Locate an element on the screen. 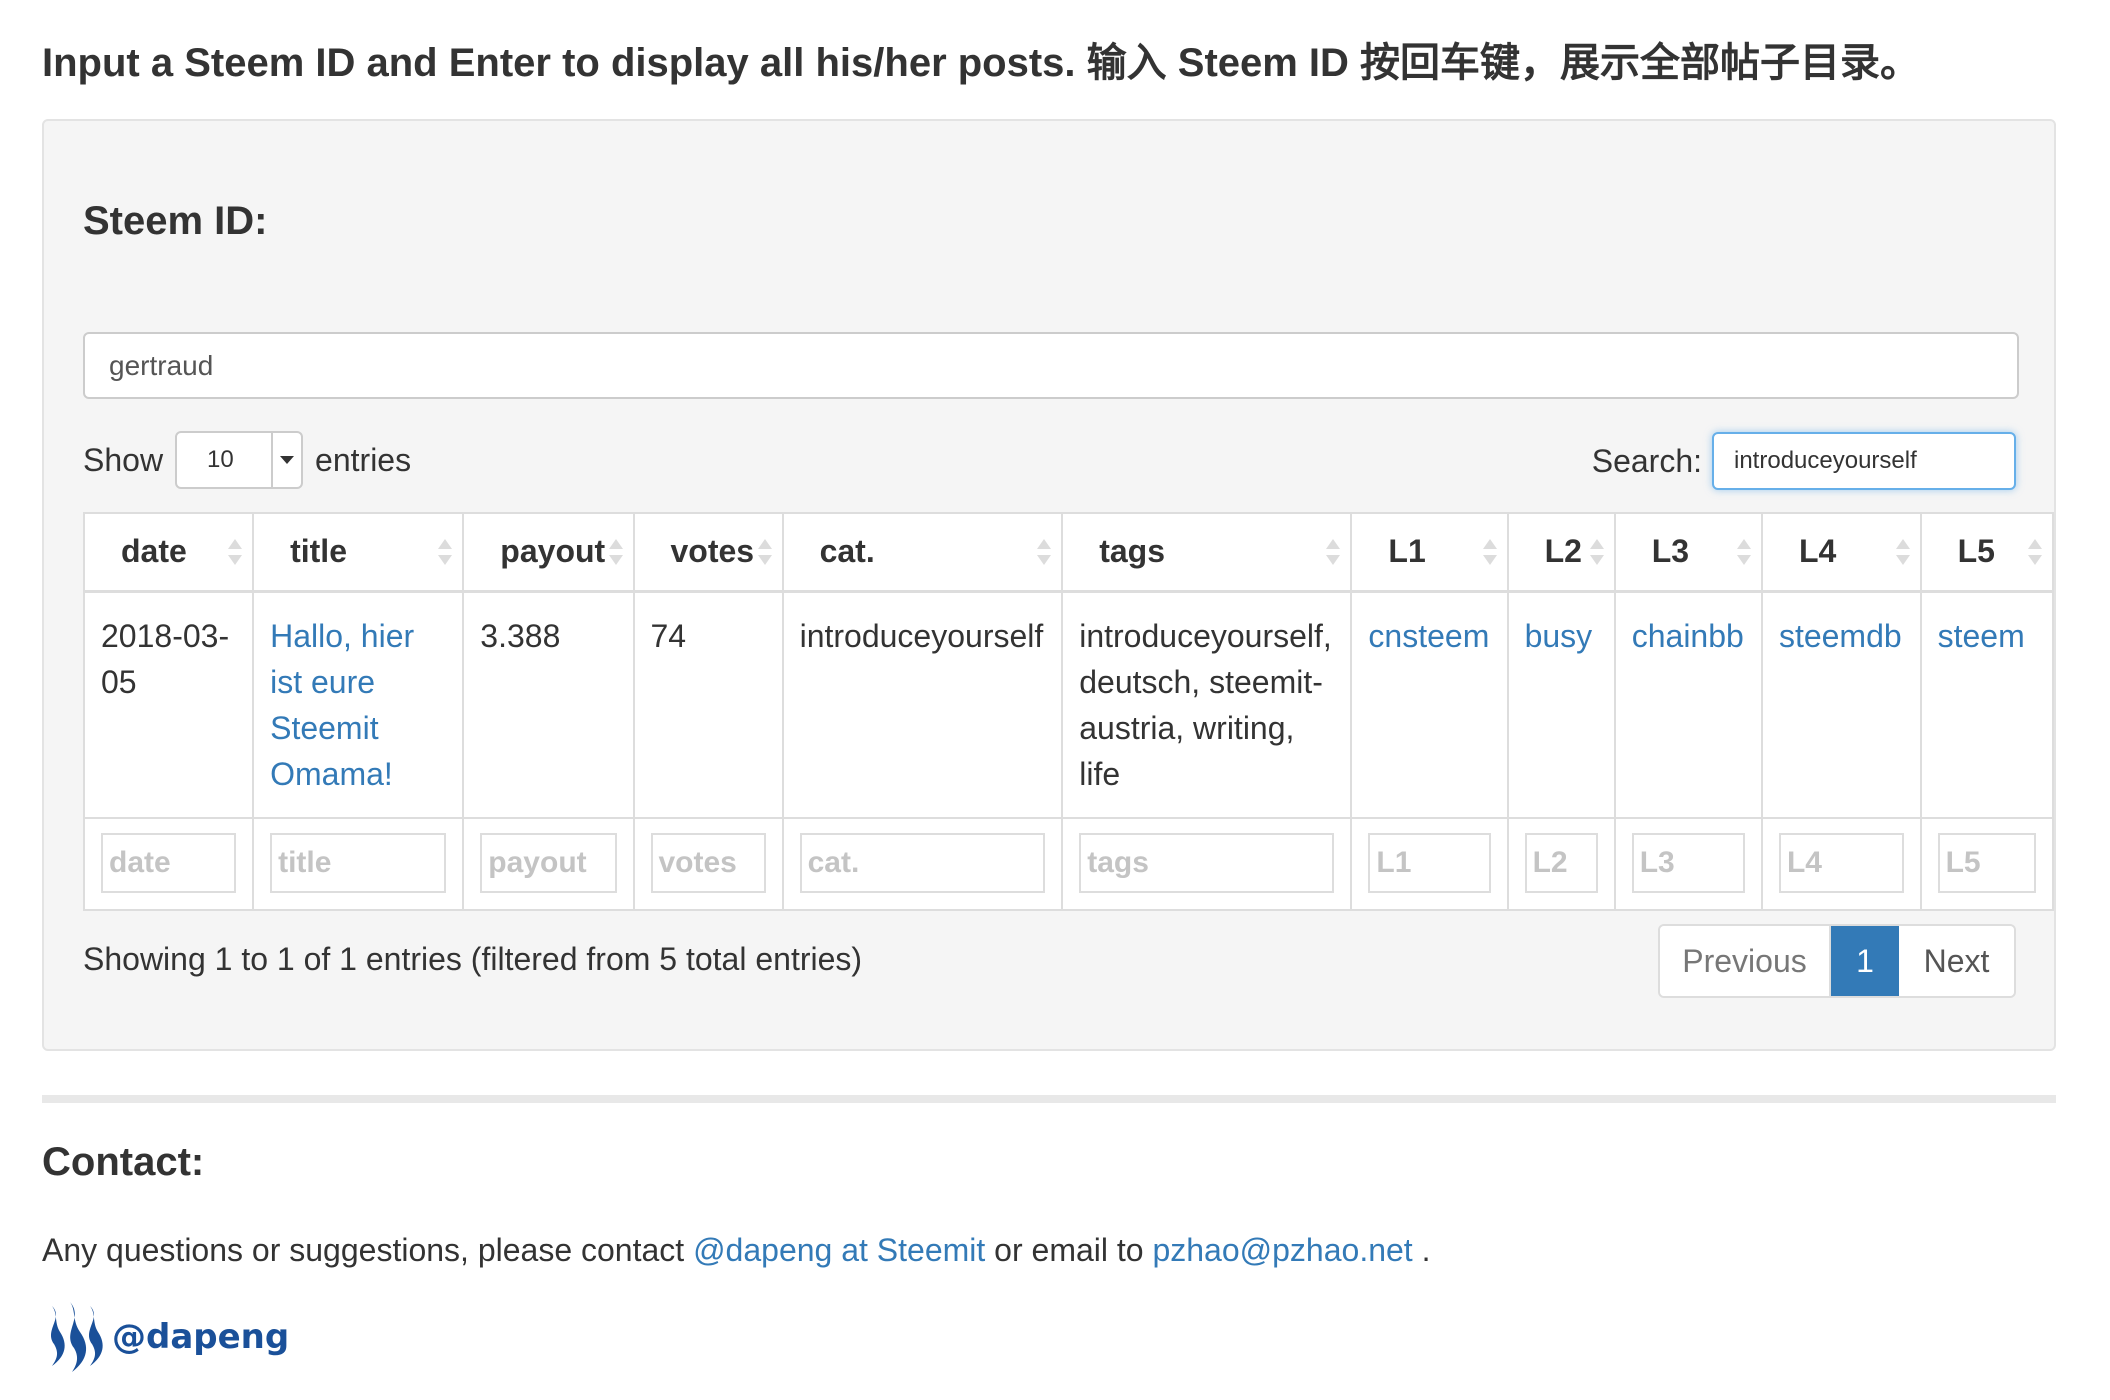 Image resolution: width=2110 pixels, height=1400 pixels. cell-date: 2018-03-05 is located at coordinates (168, 704).